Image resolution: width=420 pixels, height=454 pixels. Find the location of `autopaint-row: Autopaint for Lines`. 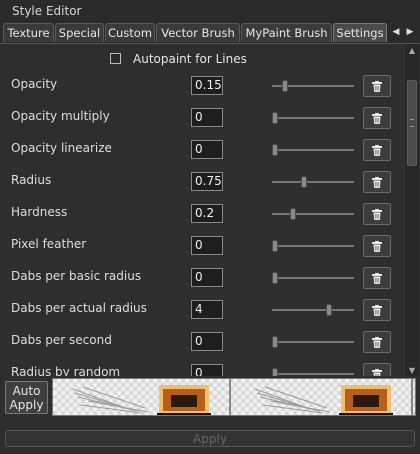

autopaint-row: Autopaint for Lines is located at coordinates (202, 59).